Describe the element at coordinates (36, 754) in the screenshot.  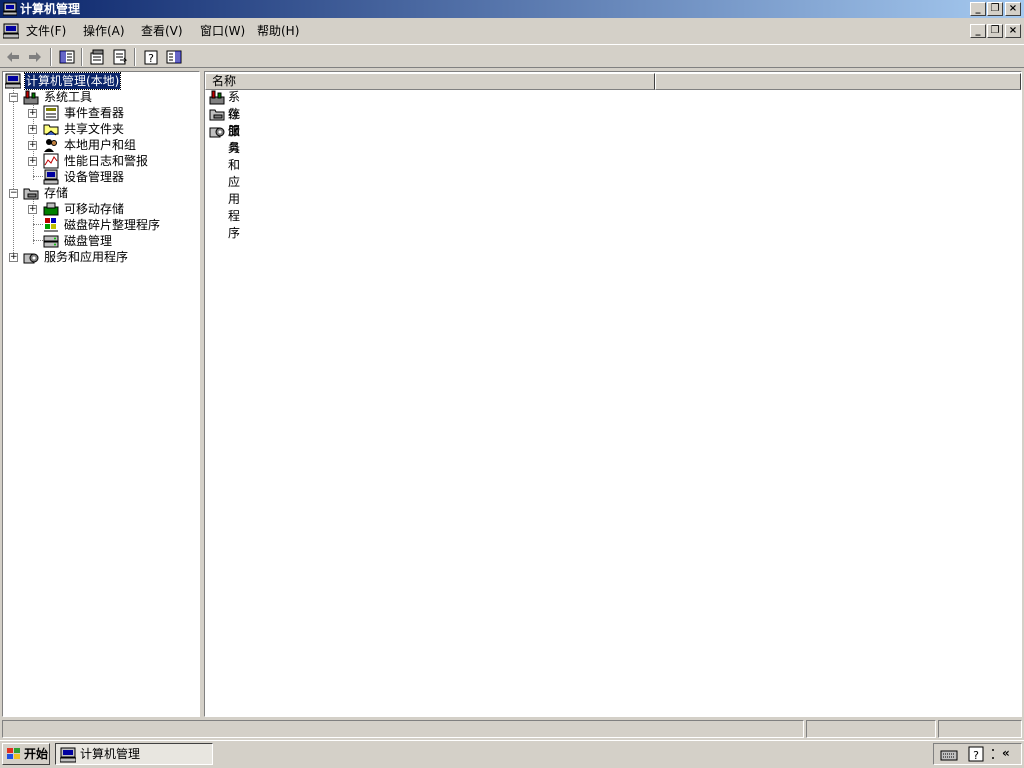
I see `start-label: 开始` at that location.